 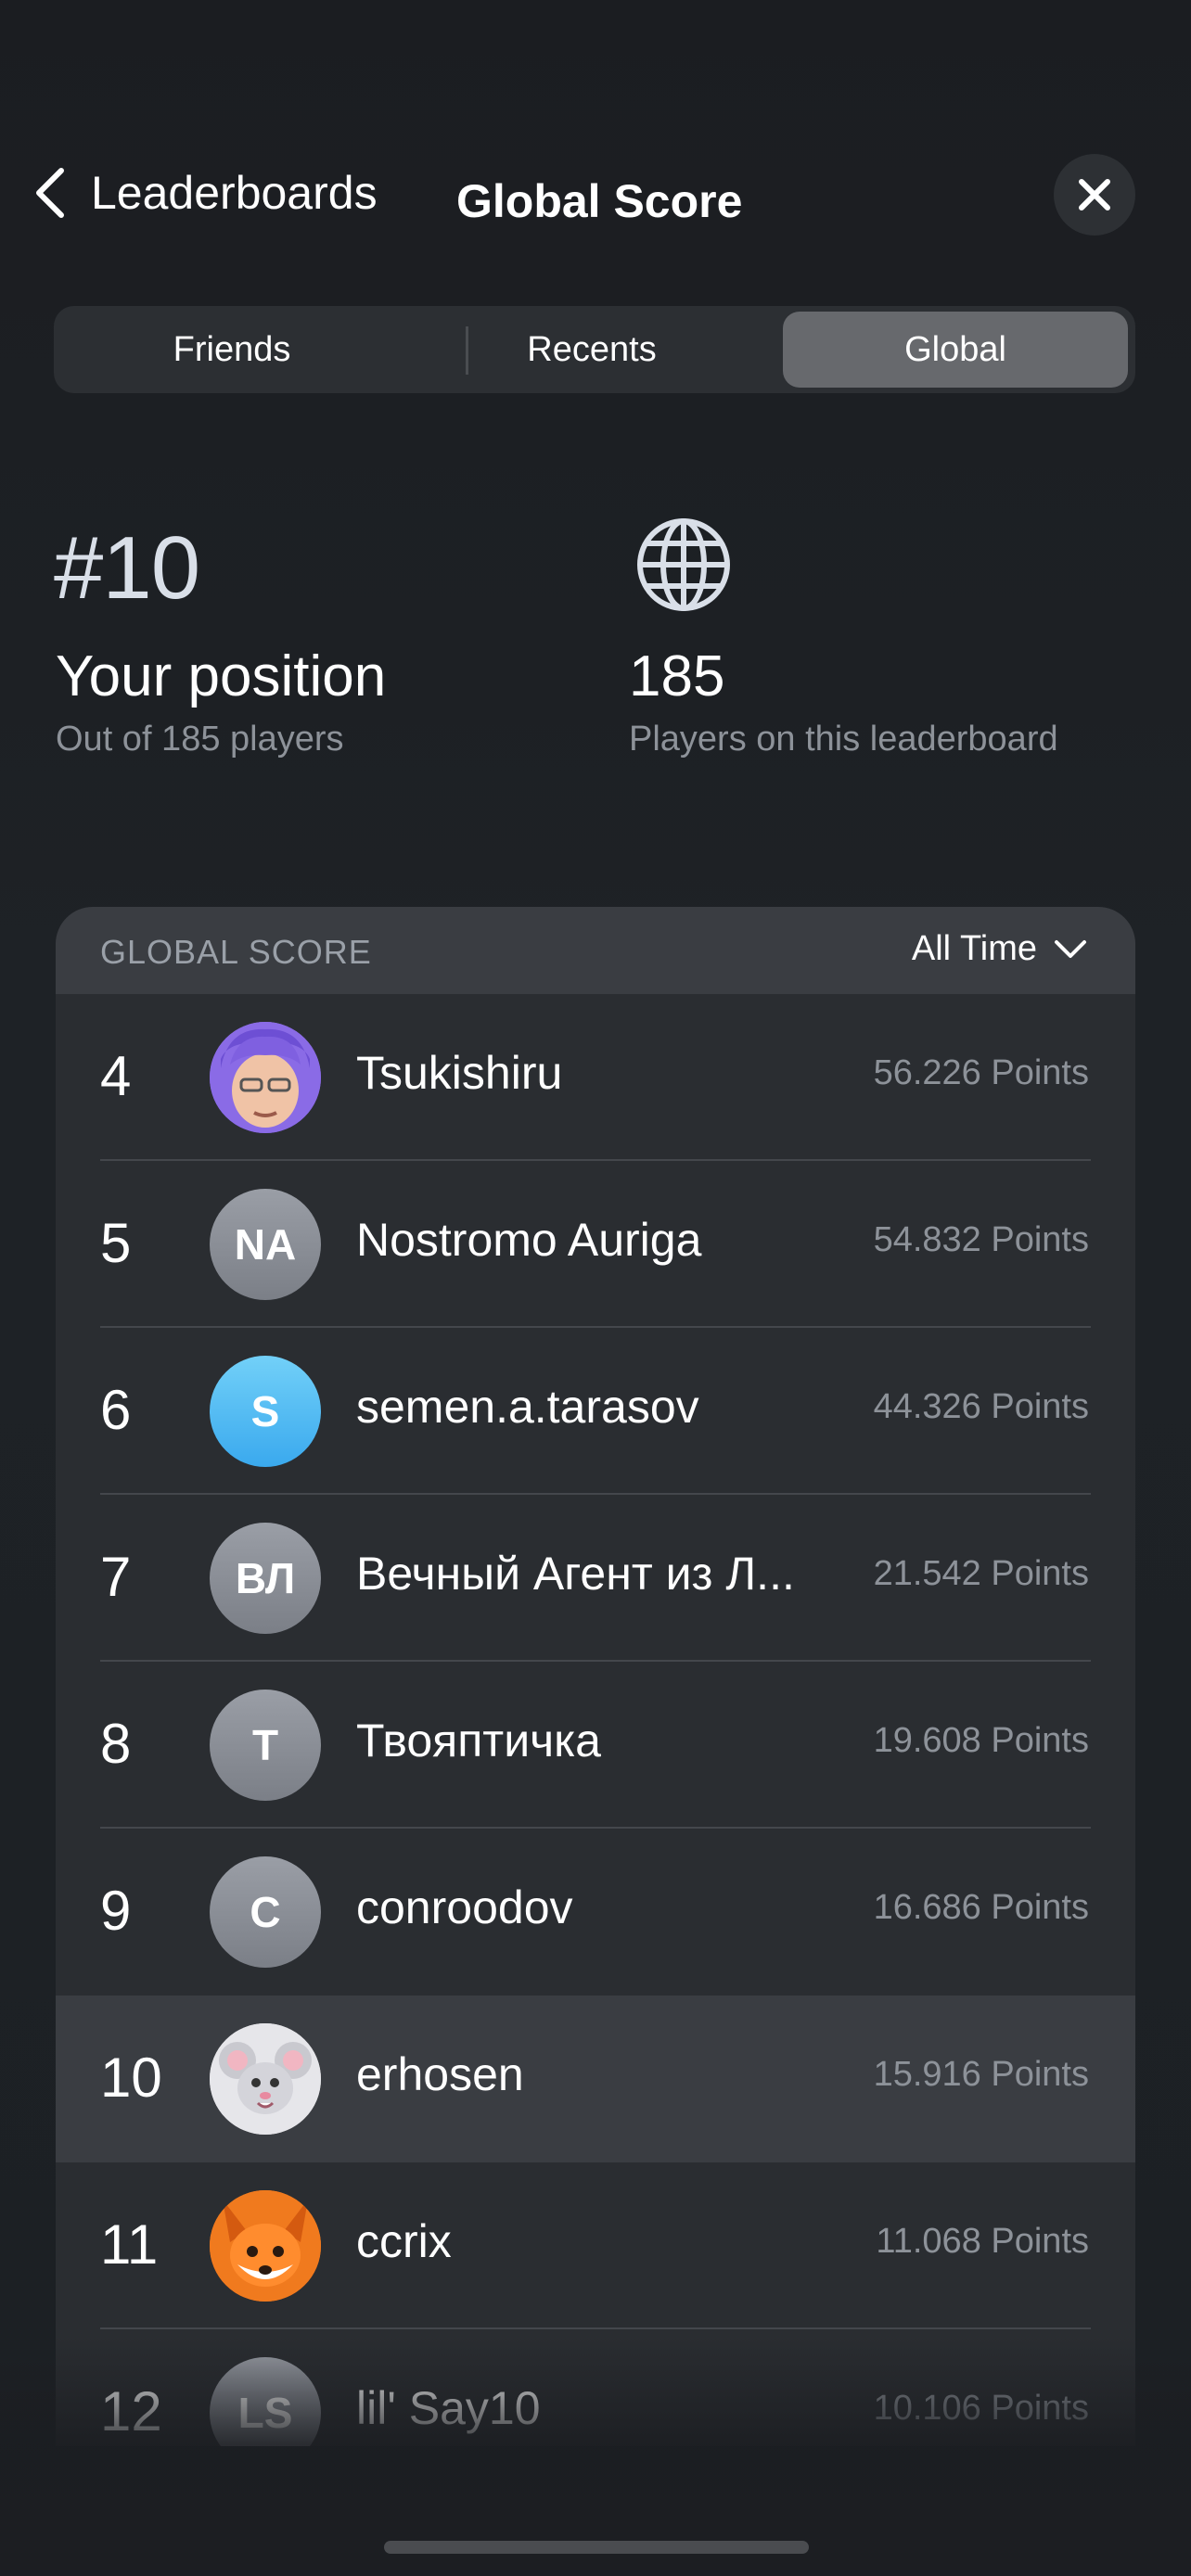 I want to click on time-filter-label: All Time, so click(x=974, y=948).